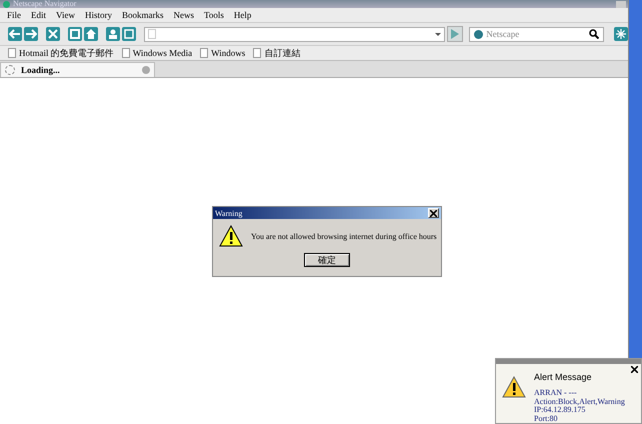  I want to click on bookmark-link: Hotmail 的免費電子郵件, so click(66, 53).